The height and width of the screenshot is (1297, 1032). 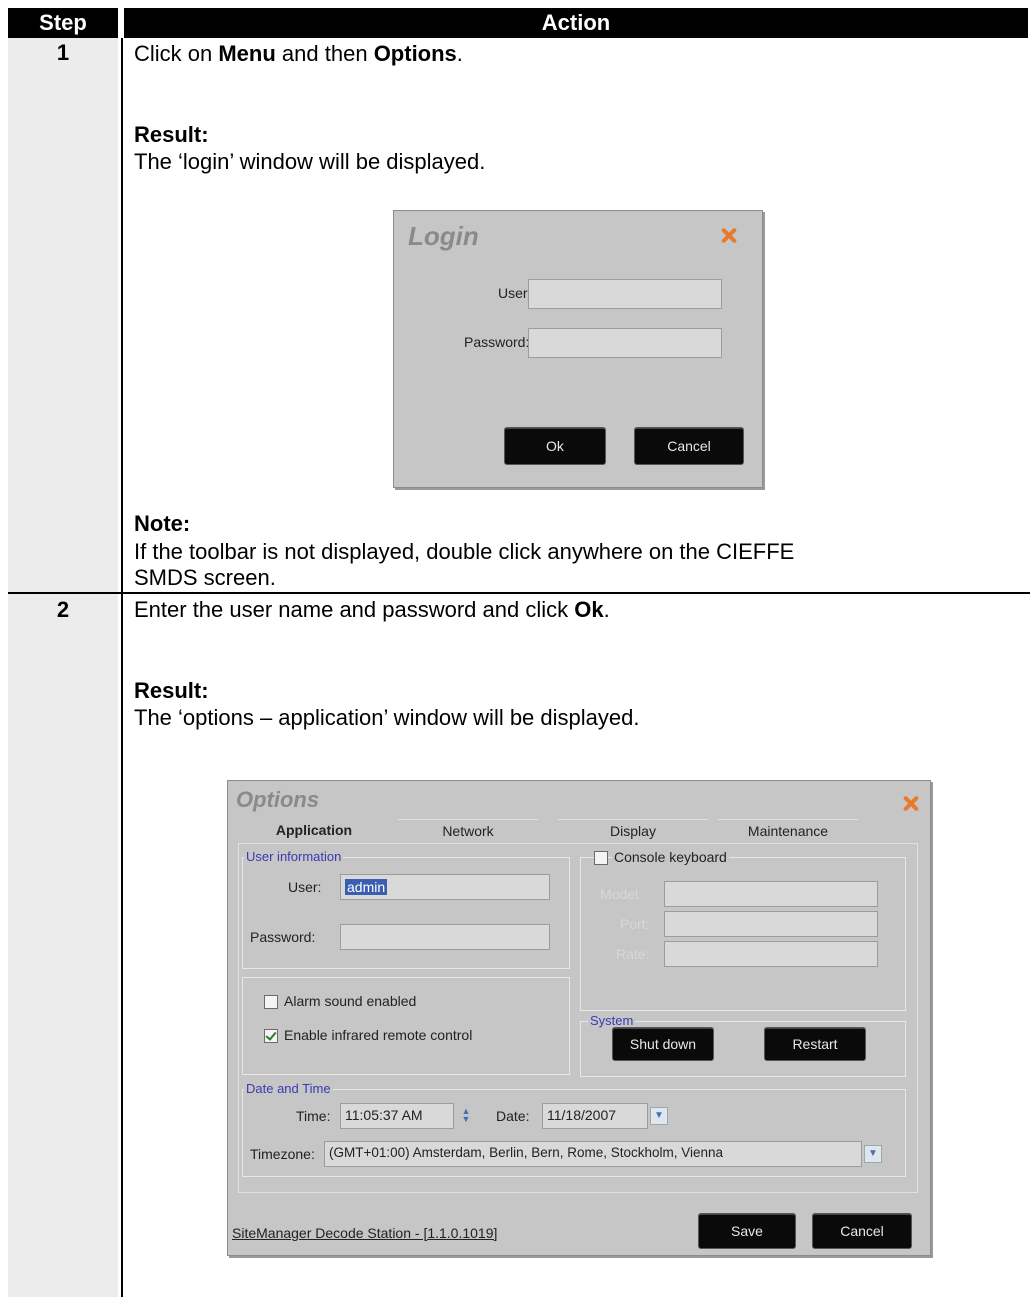 I want to click on tab-display: Display, so click(x=633, y=830).